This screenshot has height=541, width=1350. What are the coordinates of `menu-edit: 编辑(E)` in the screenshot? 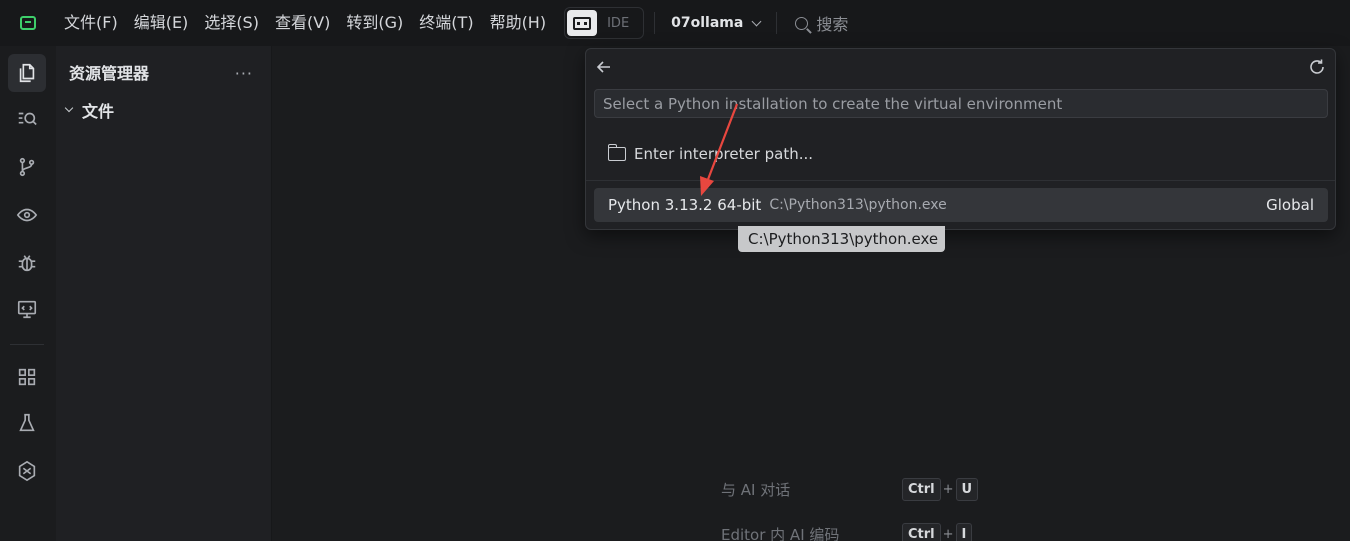 It's located at (161, 23).